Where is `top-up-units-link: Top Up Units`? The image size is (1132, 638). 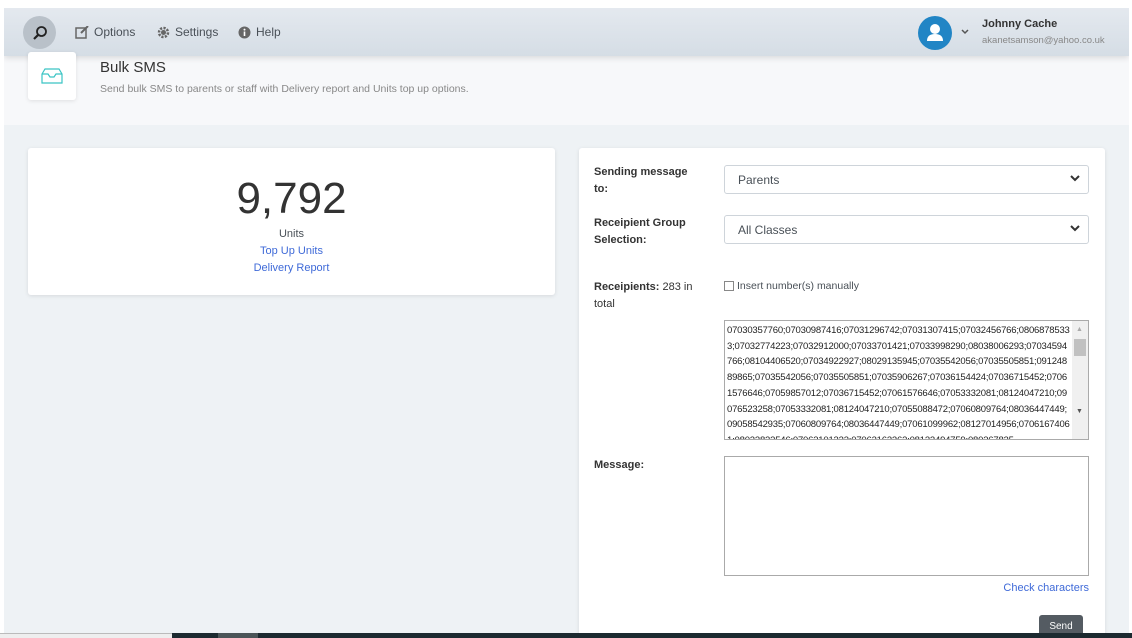
top-up-units-link: Top Up Units is located at coordinates (291, 251).